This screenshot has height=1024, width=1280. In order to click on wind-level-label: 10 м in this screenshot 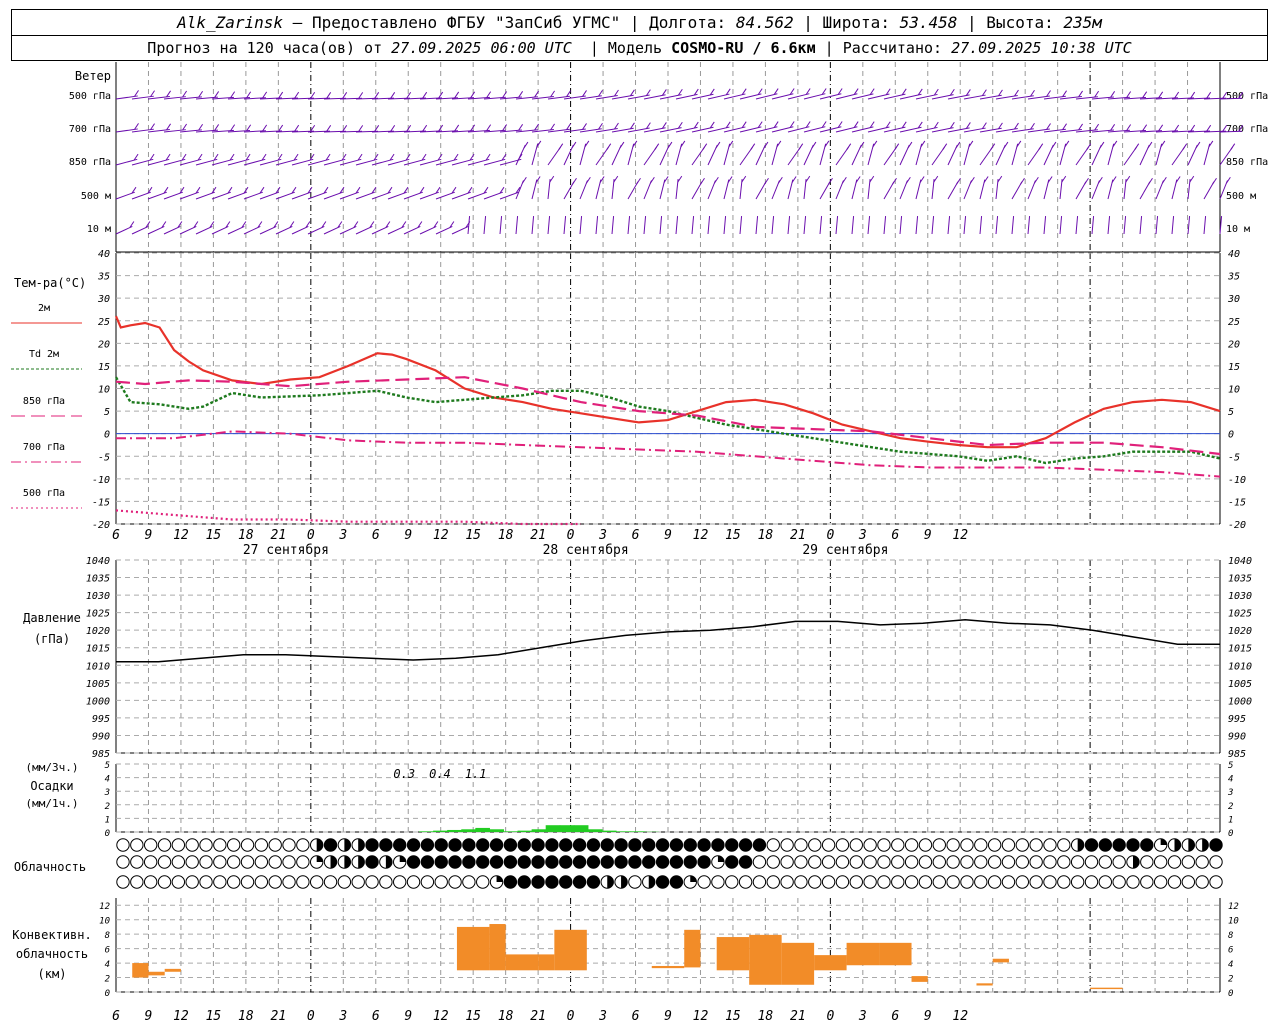, I will do `click(99, 229)`.